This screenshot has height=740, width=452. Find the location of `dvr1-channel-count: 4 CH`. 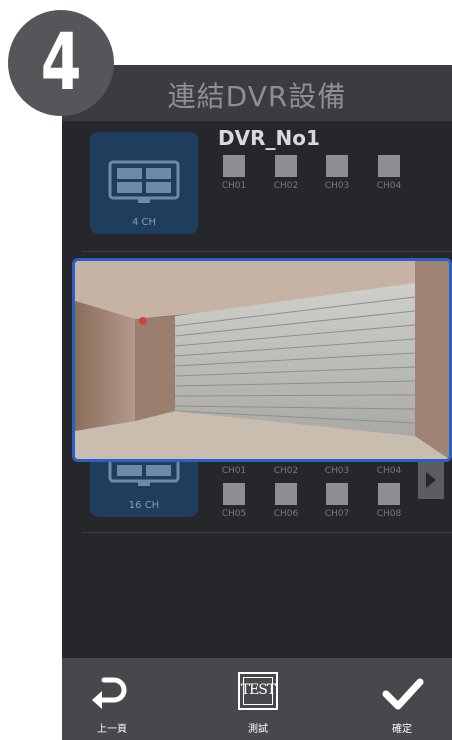

dvr1-channel-count: 4 CH is located at coordinates (144, 222).